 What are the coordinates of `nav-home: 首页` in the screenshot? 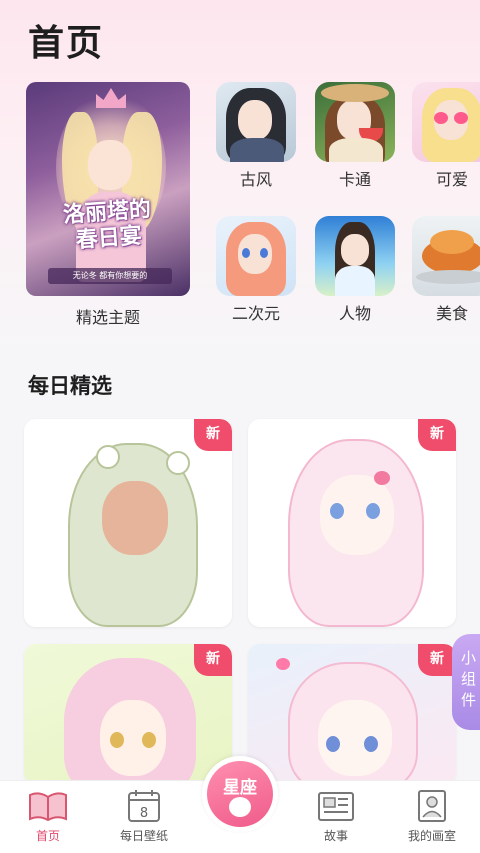 It's located at (48, 817).